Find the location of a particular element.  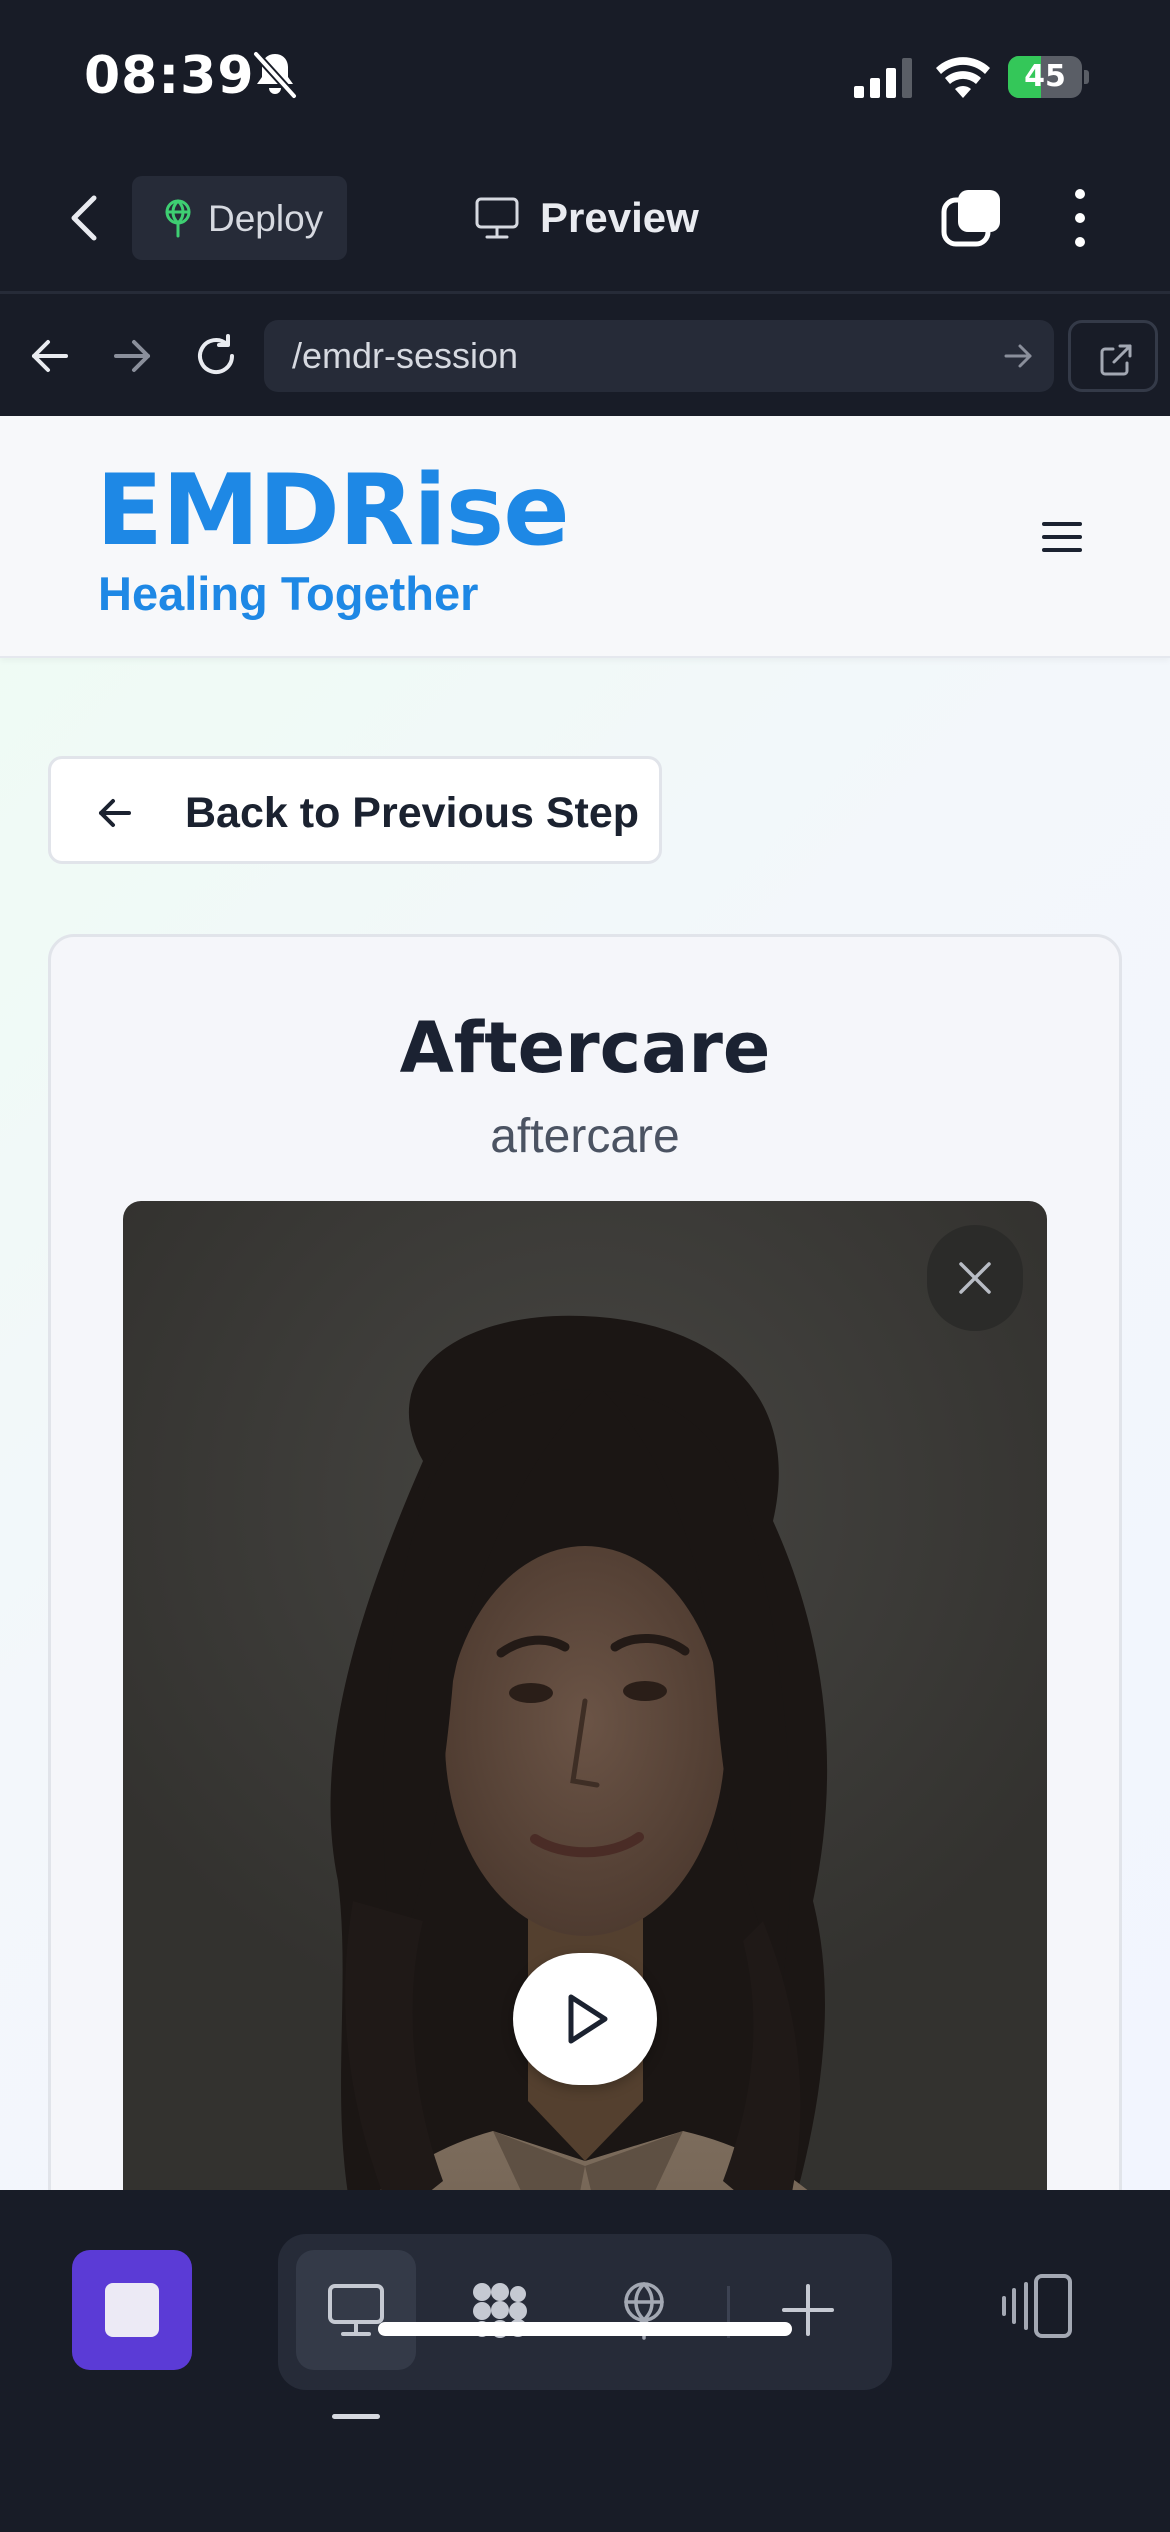

stop-button is located at coordinates (132, 2310).